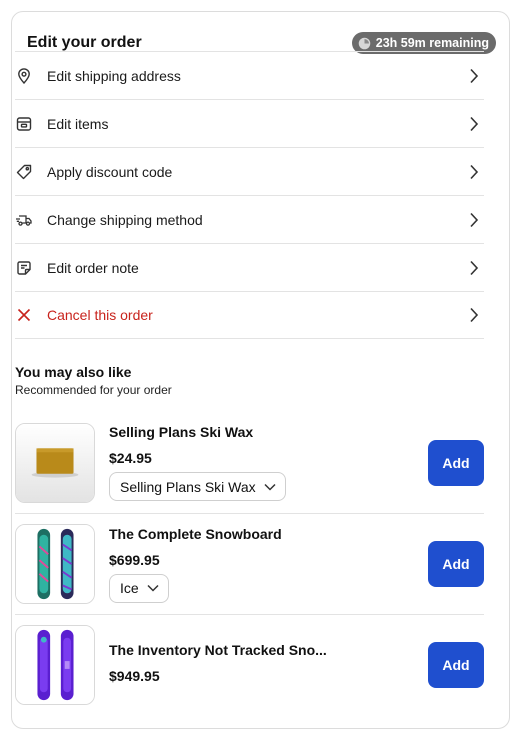 The height and width of the screenshot is (734, 526). Describe the element at coordinates (24, 268) in the screenshot. I see `note-icon` at that location.